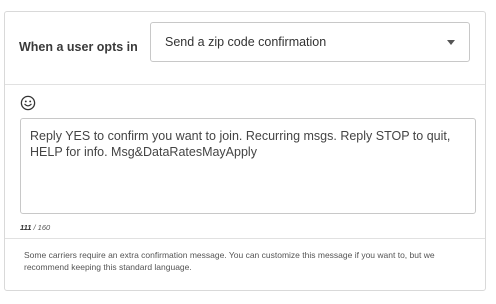 This screenshot has height=304, width=496. Describe the element at coordinates (78, 47) in the screenshot. I see `optin-label: When a user opts in` at that location.